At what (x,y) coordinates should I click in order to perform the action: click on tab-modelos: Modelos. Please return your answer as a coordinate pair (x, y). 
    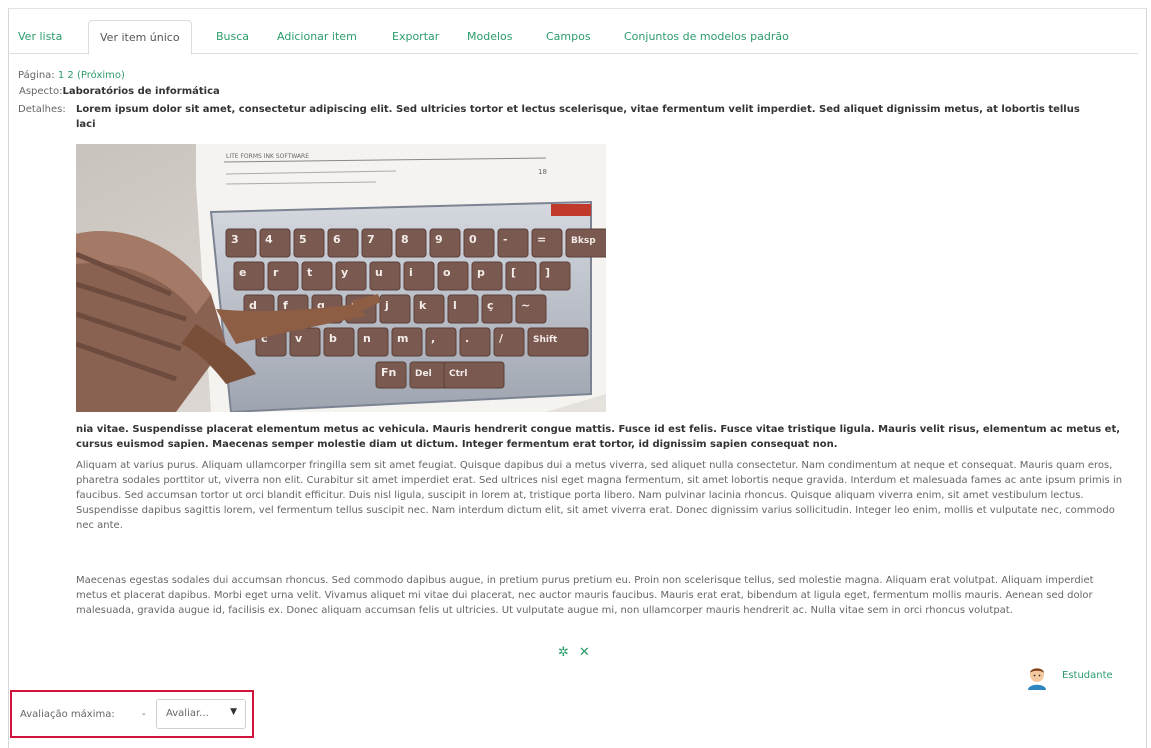
    Looking at the image, I should click on (490, 36).